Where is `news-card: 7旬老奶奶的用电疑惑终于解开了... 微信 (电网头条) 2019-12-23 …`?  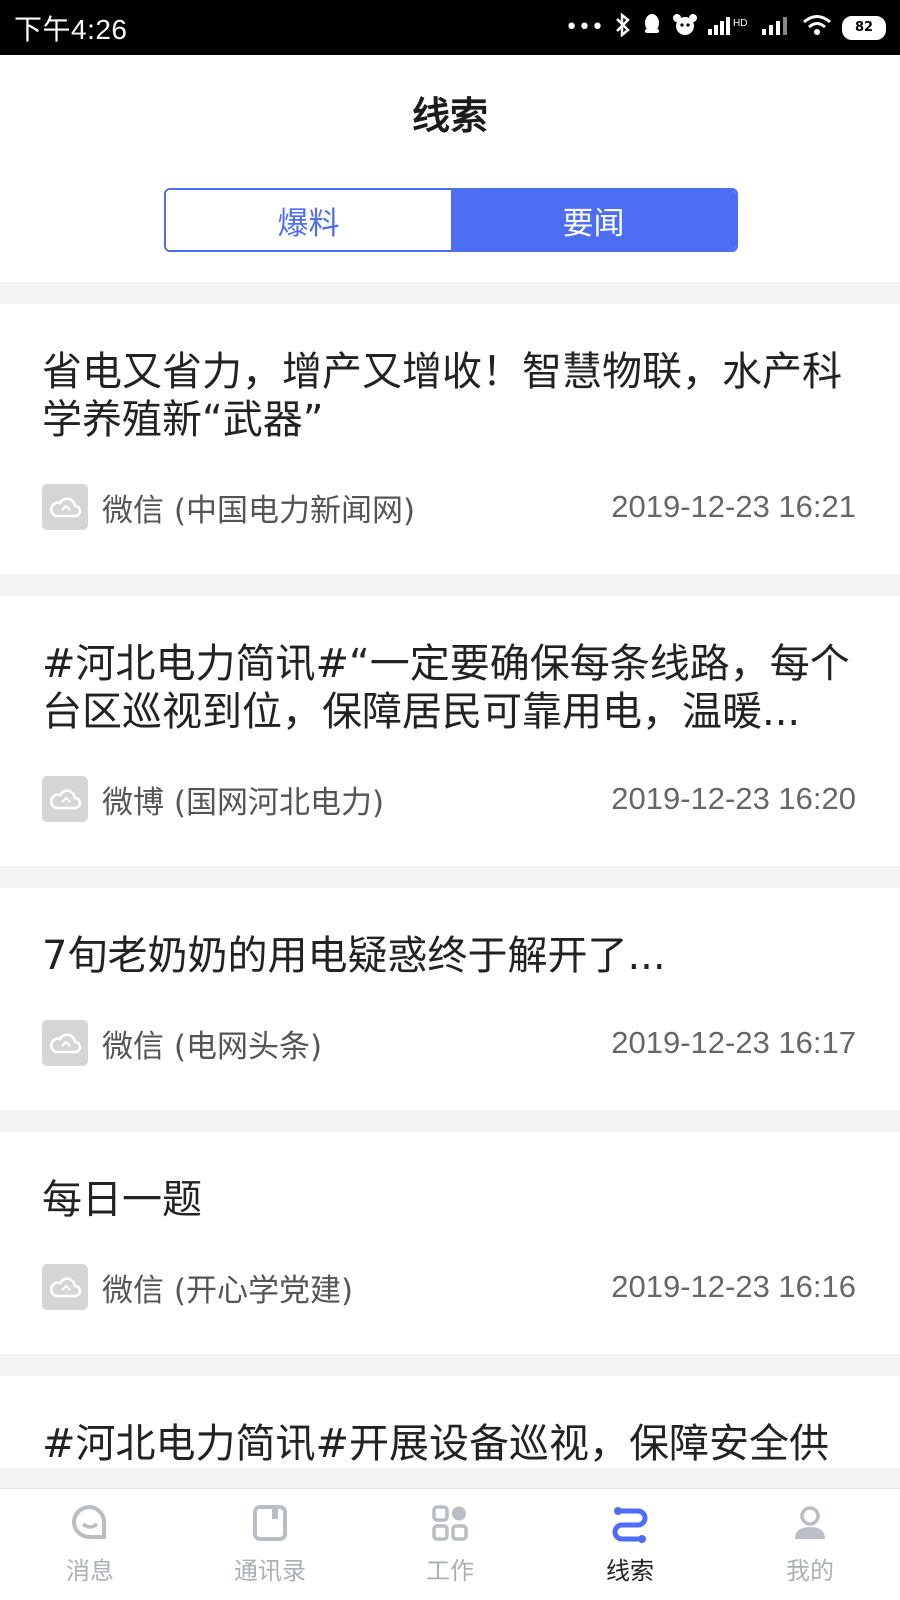 news-card: 7旬老奶奶的用电疑惑终于解开了... 微信 (电网头条) 2019-12-23 … is located at coordinates (450, 999).